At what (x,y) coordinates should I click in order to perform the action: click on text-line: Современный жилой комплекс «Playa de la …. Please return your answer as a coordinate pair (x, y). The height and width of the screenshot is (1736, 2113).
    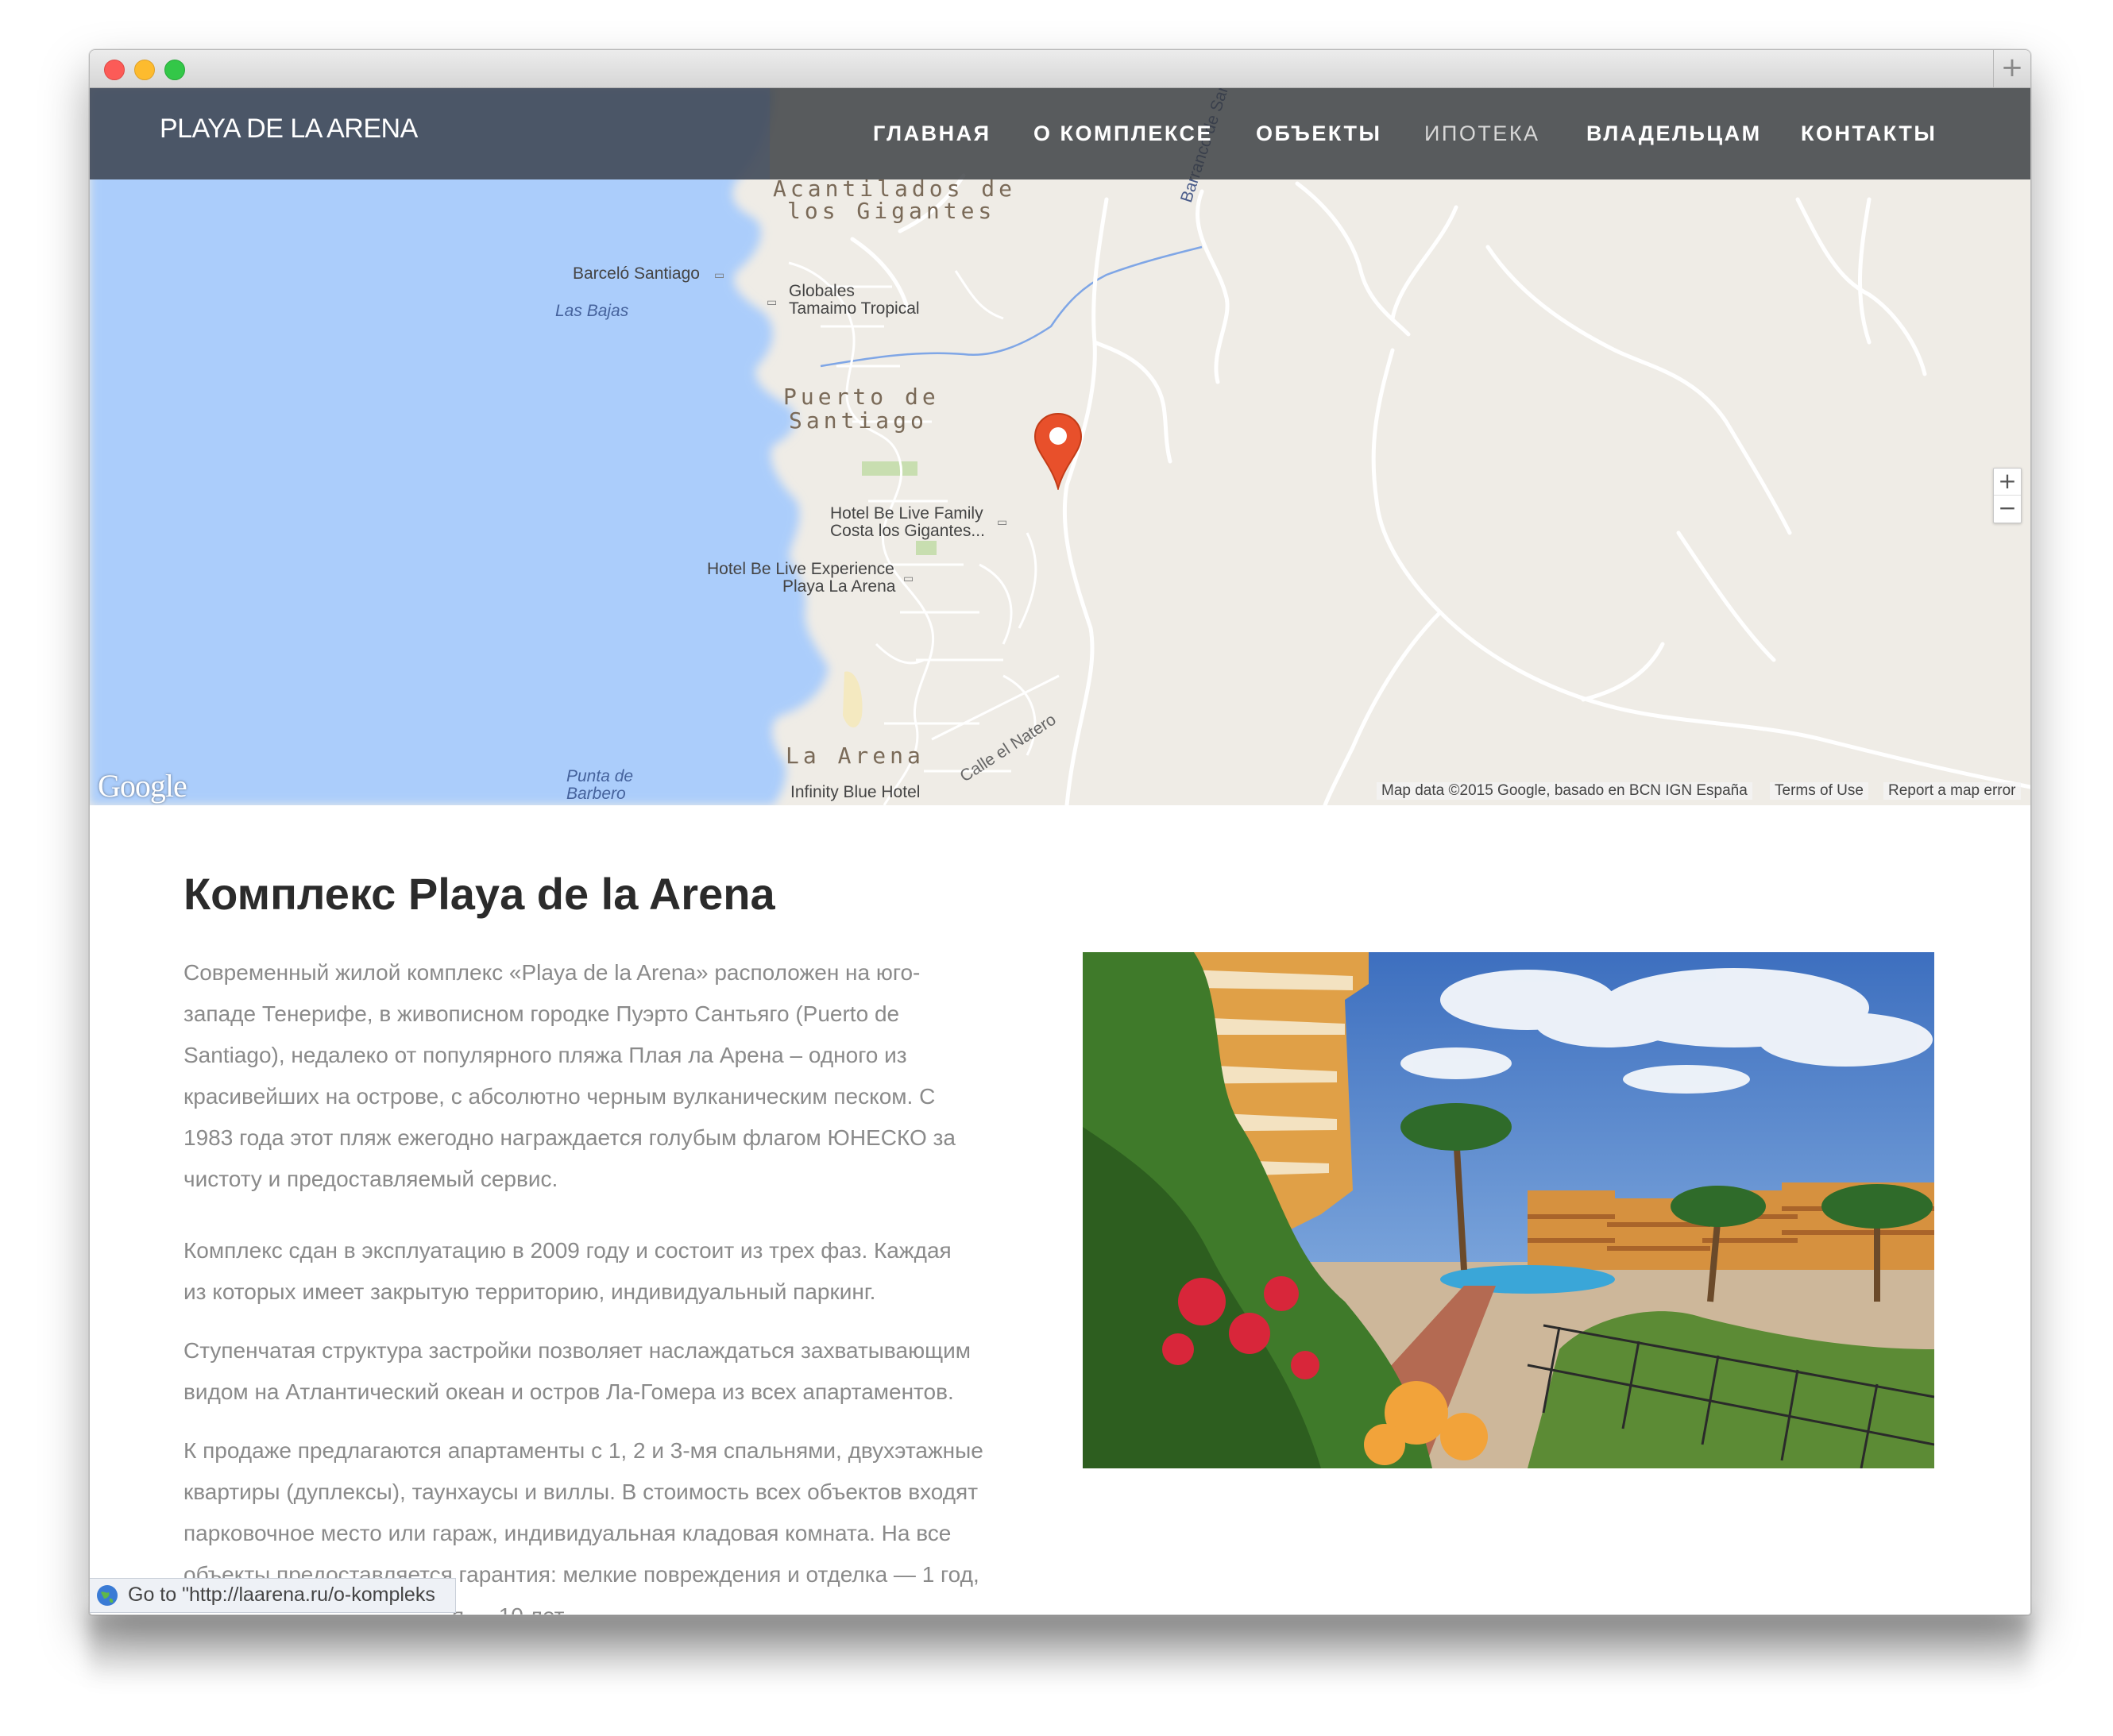
    Looking at the image, I should click on (552, 972).